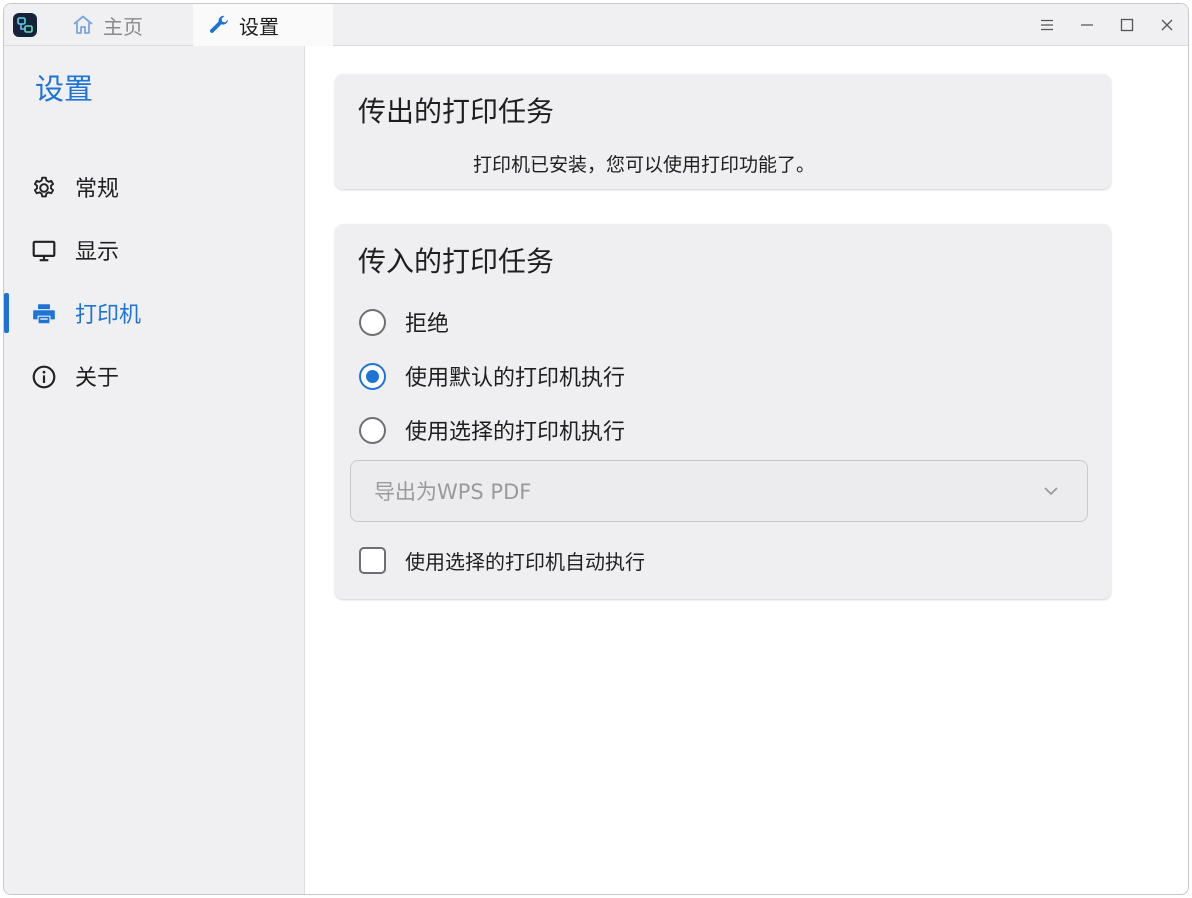 This screenshot has width=1192, height=898. Describe the element at coordinates (1047, 25) in the screenshot. I see `menu-icon` at that location.